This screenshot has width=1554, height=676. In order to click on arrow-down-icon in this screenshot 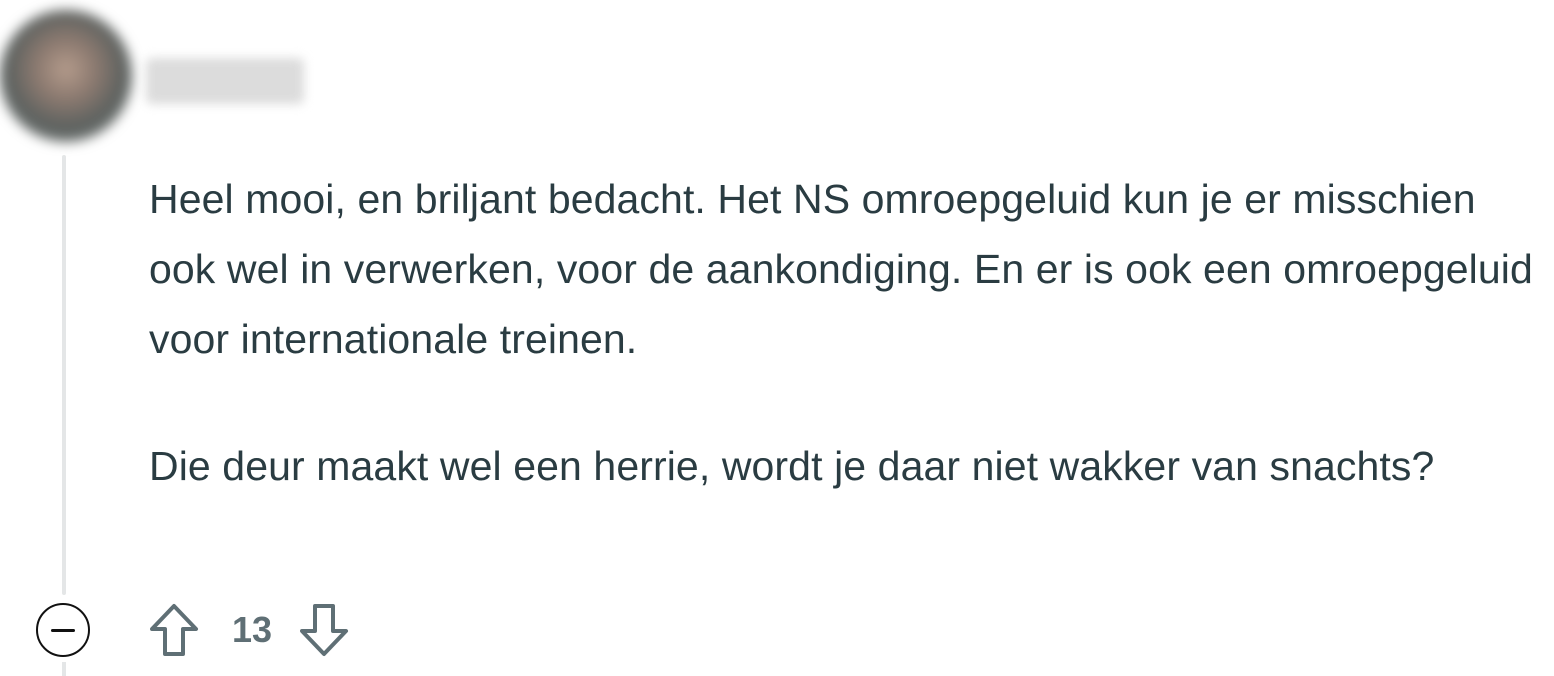, I will do `click(324, 630)`.